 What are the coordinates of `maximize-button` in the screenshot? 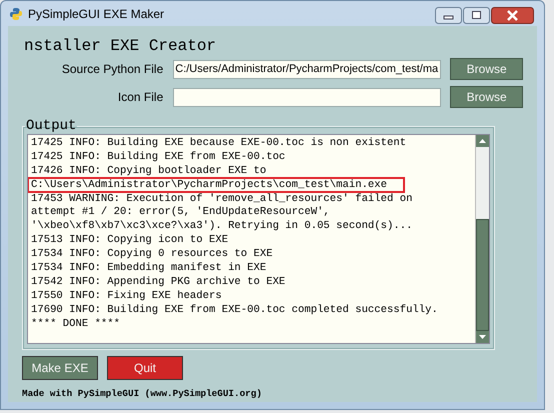 It's located at (476, 15).